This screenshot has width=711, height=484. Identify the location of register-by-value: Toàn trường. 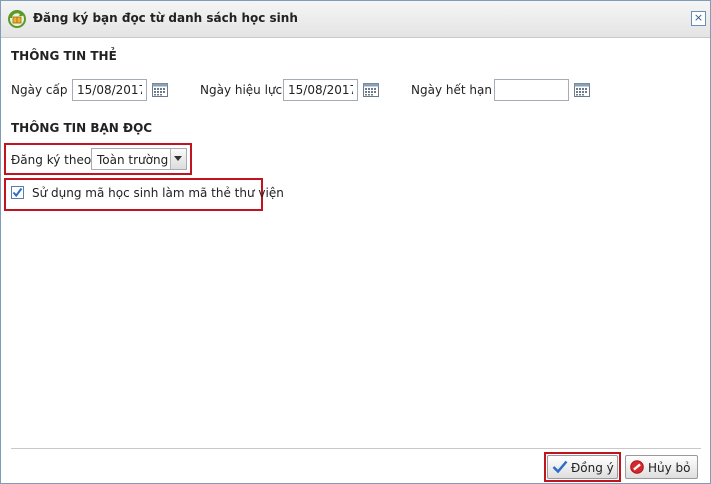
(133, 160).